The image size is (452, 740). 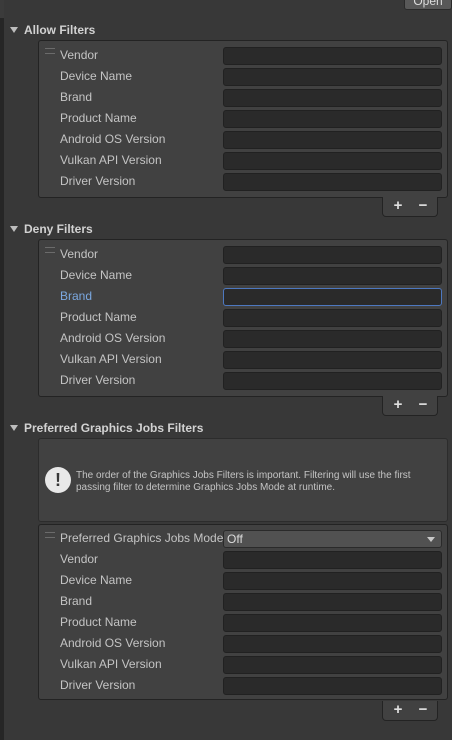 I want to click on preferred-row-brand: Brand, so click(x=244, y=601).